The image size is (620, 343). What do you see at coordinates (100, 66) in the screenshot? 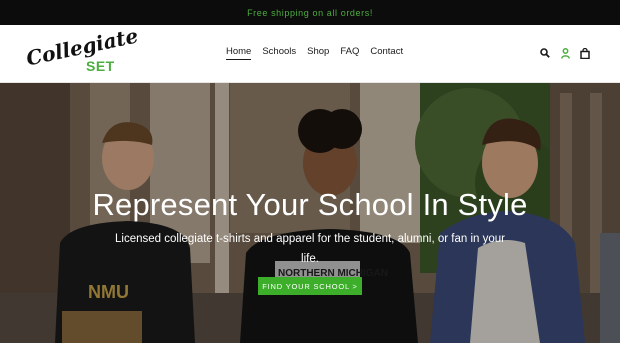
I see `logo-set-text: SET` at bounding box center [100, 66].